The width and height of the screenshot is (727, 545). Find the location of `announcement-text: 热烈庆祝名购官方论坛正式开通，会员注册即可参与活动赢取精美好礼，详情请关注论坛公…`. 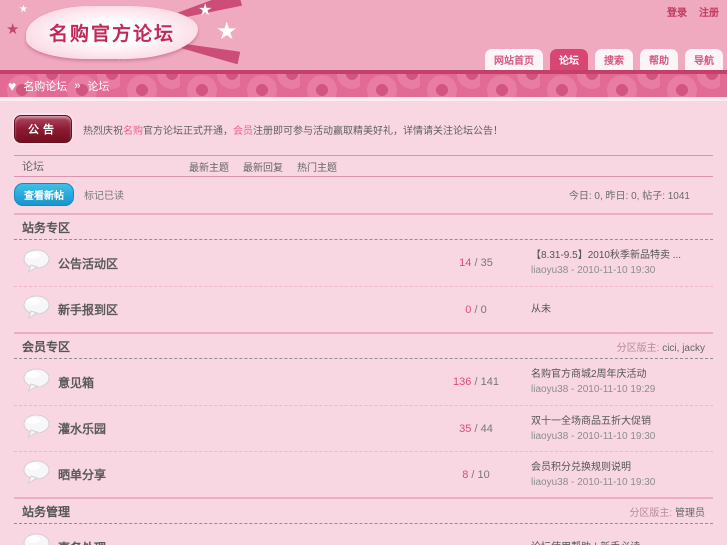

announcement-text: 热烈庆祝名购官方论坛正式开通，会员注册即可参与活动赢取精美好礼，详情请关注论坛公… is located at coordinates (293, 129).